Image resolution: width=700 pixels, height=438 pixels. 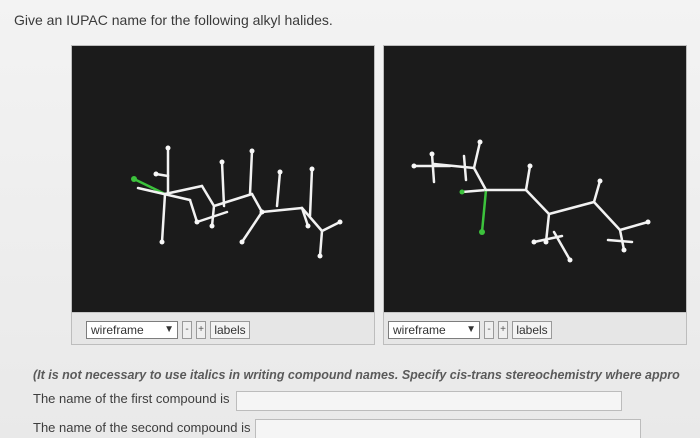 I want to click on molecule-1-wireframe, so click(x=237, y=202).